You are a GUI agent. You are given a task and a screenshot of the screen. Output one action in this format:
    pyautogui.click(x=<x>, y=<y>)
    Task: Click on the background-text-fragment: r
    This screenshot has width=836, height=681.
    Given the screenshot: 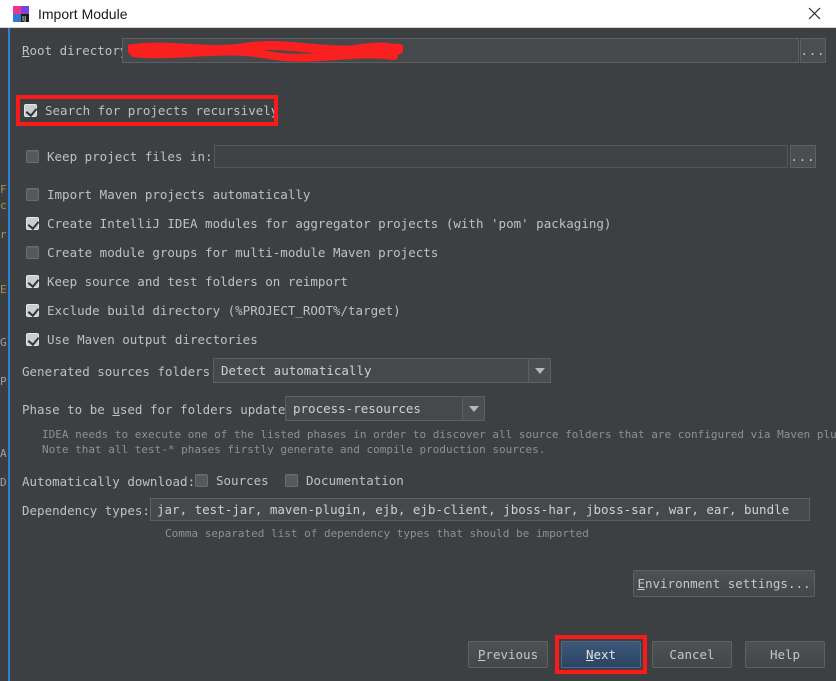 What is the action you would take?
    pyautogui.click(x=3, y=234)
    